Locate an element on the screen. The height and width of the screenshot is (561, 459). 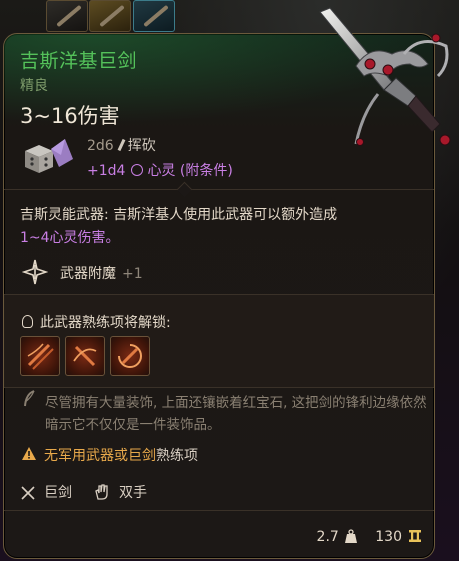
damage-dice: +1d4 is located at coordinates (106, 171).